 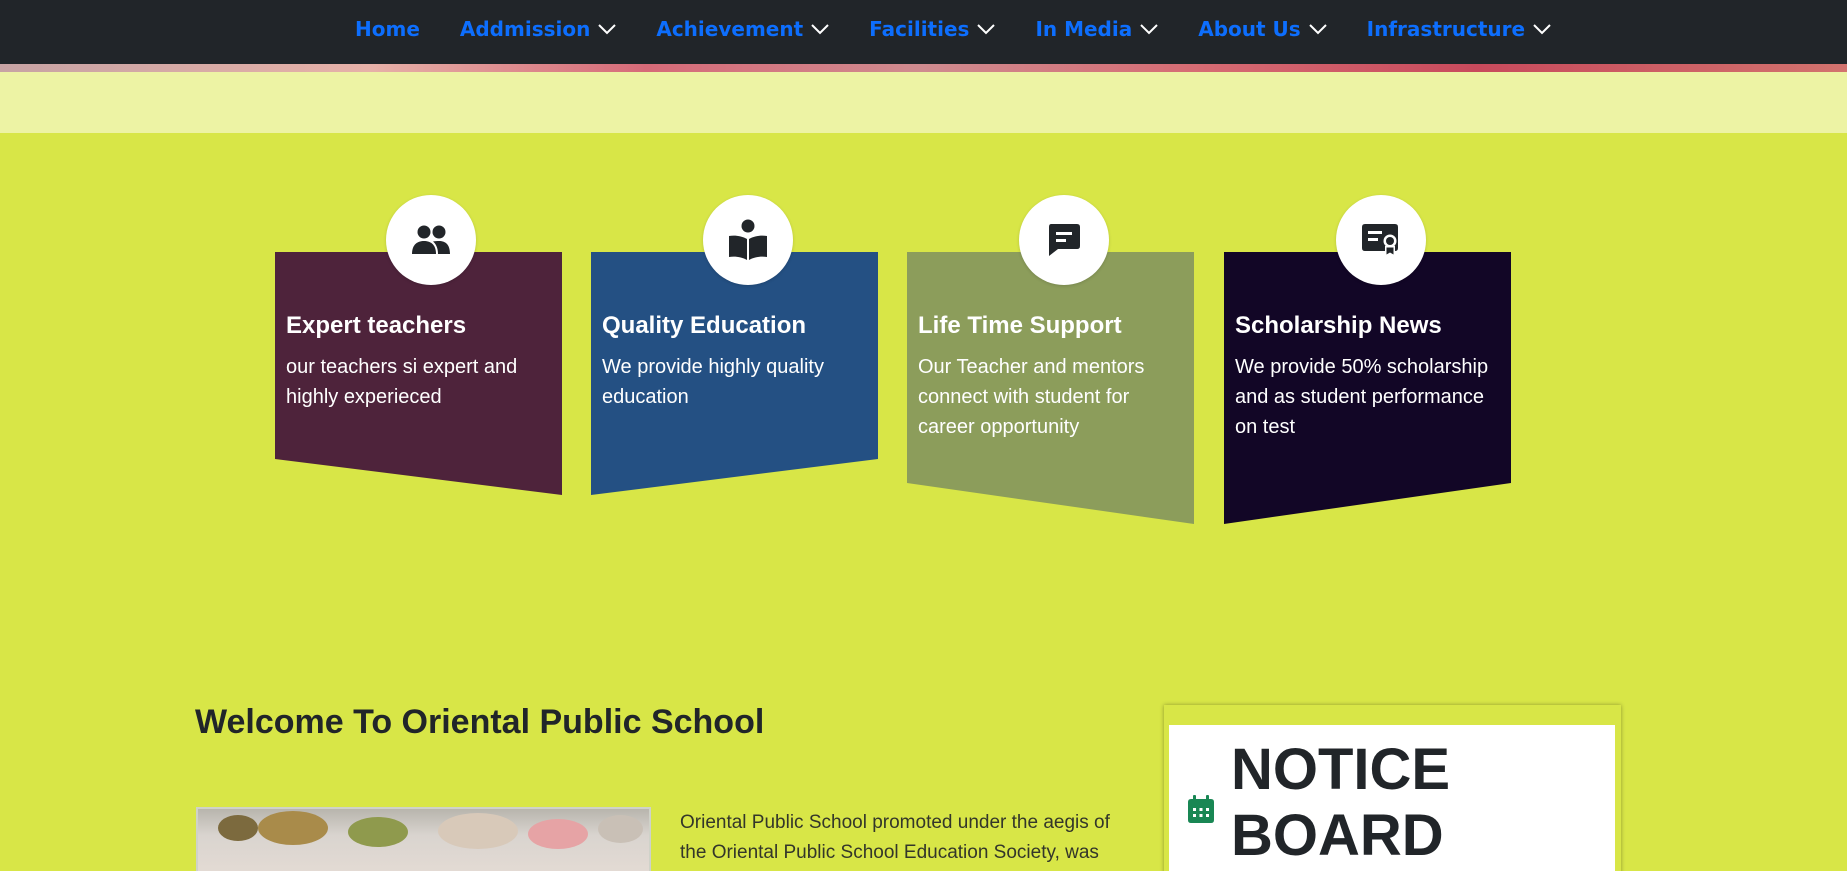 I want to click on nav-home: Home, so click(x=387, y=29).